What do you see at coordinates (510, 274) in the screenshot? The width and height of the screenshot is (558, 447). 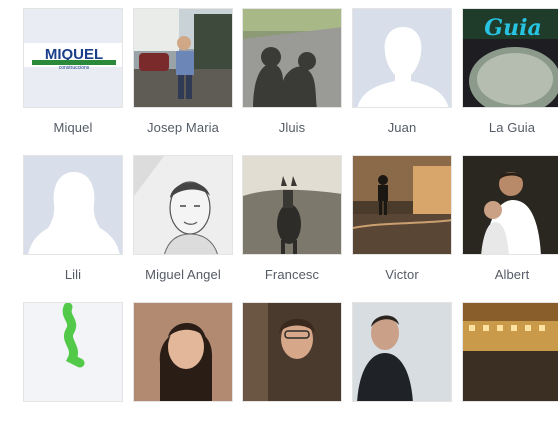 I see `friend-name: Albert` at bounding box center [510, 274].